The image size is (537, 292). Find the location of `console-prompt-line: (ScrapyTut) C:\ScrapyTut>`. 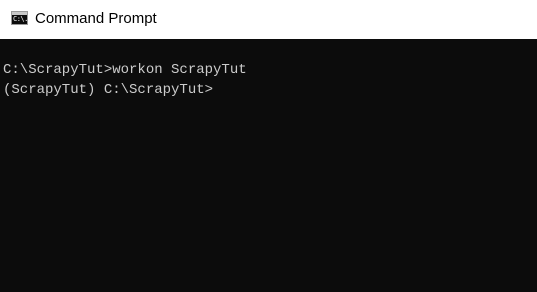

console-prompt-line: (ScrapyTut) C:\ScrapyTut> is located at coordinates (108, 90).